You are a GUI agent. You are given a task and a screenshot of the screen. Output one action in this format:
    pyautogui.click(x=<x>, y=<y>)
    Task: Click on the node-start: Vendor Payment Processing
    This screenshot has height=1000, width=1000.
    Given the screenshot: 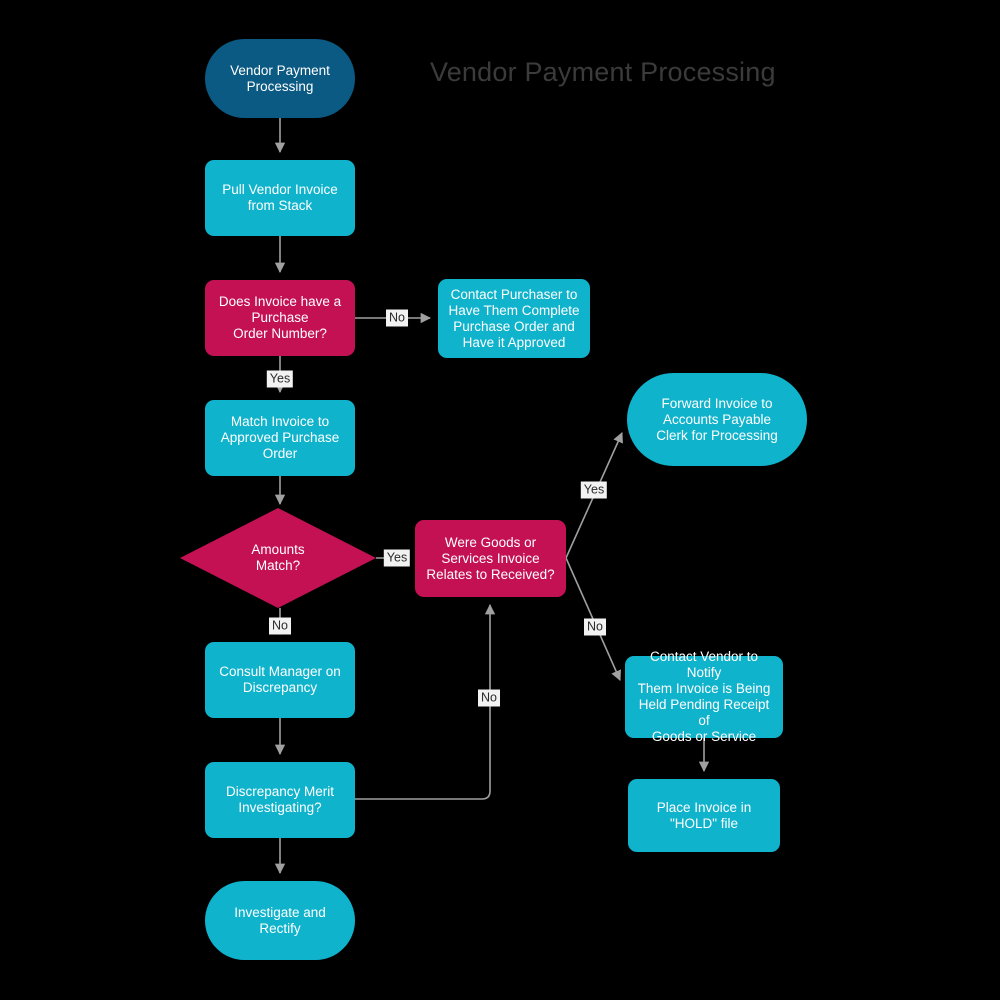 What is the action you would take?
    pyautogui.click(x=280, y=78)
    